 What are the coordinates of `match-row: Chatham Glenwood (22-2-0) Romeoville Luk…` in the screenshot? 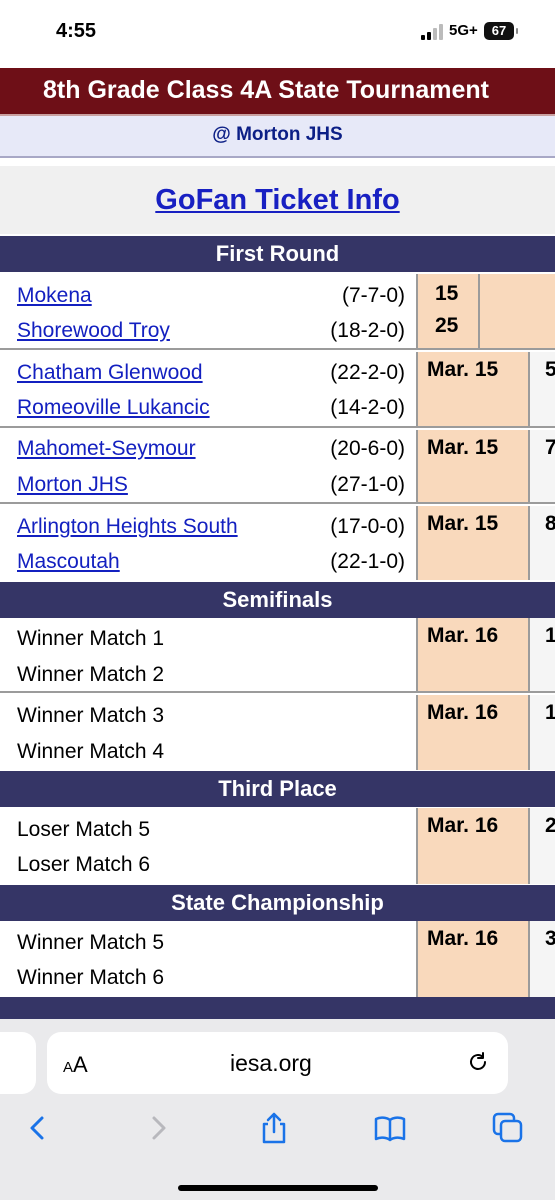 It's located at (277, 390).